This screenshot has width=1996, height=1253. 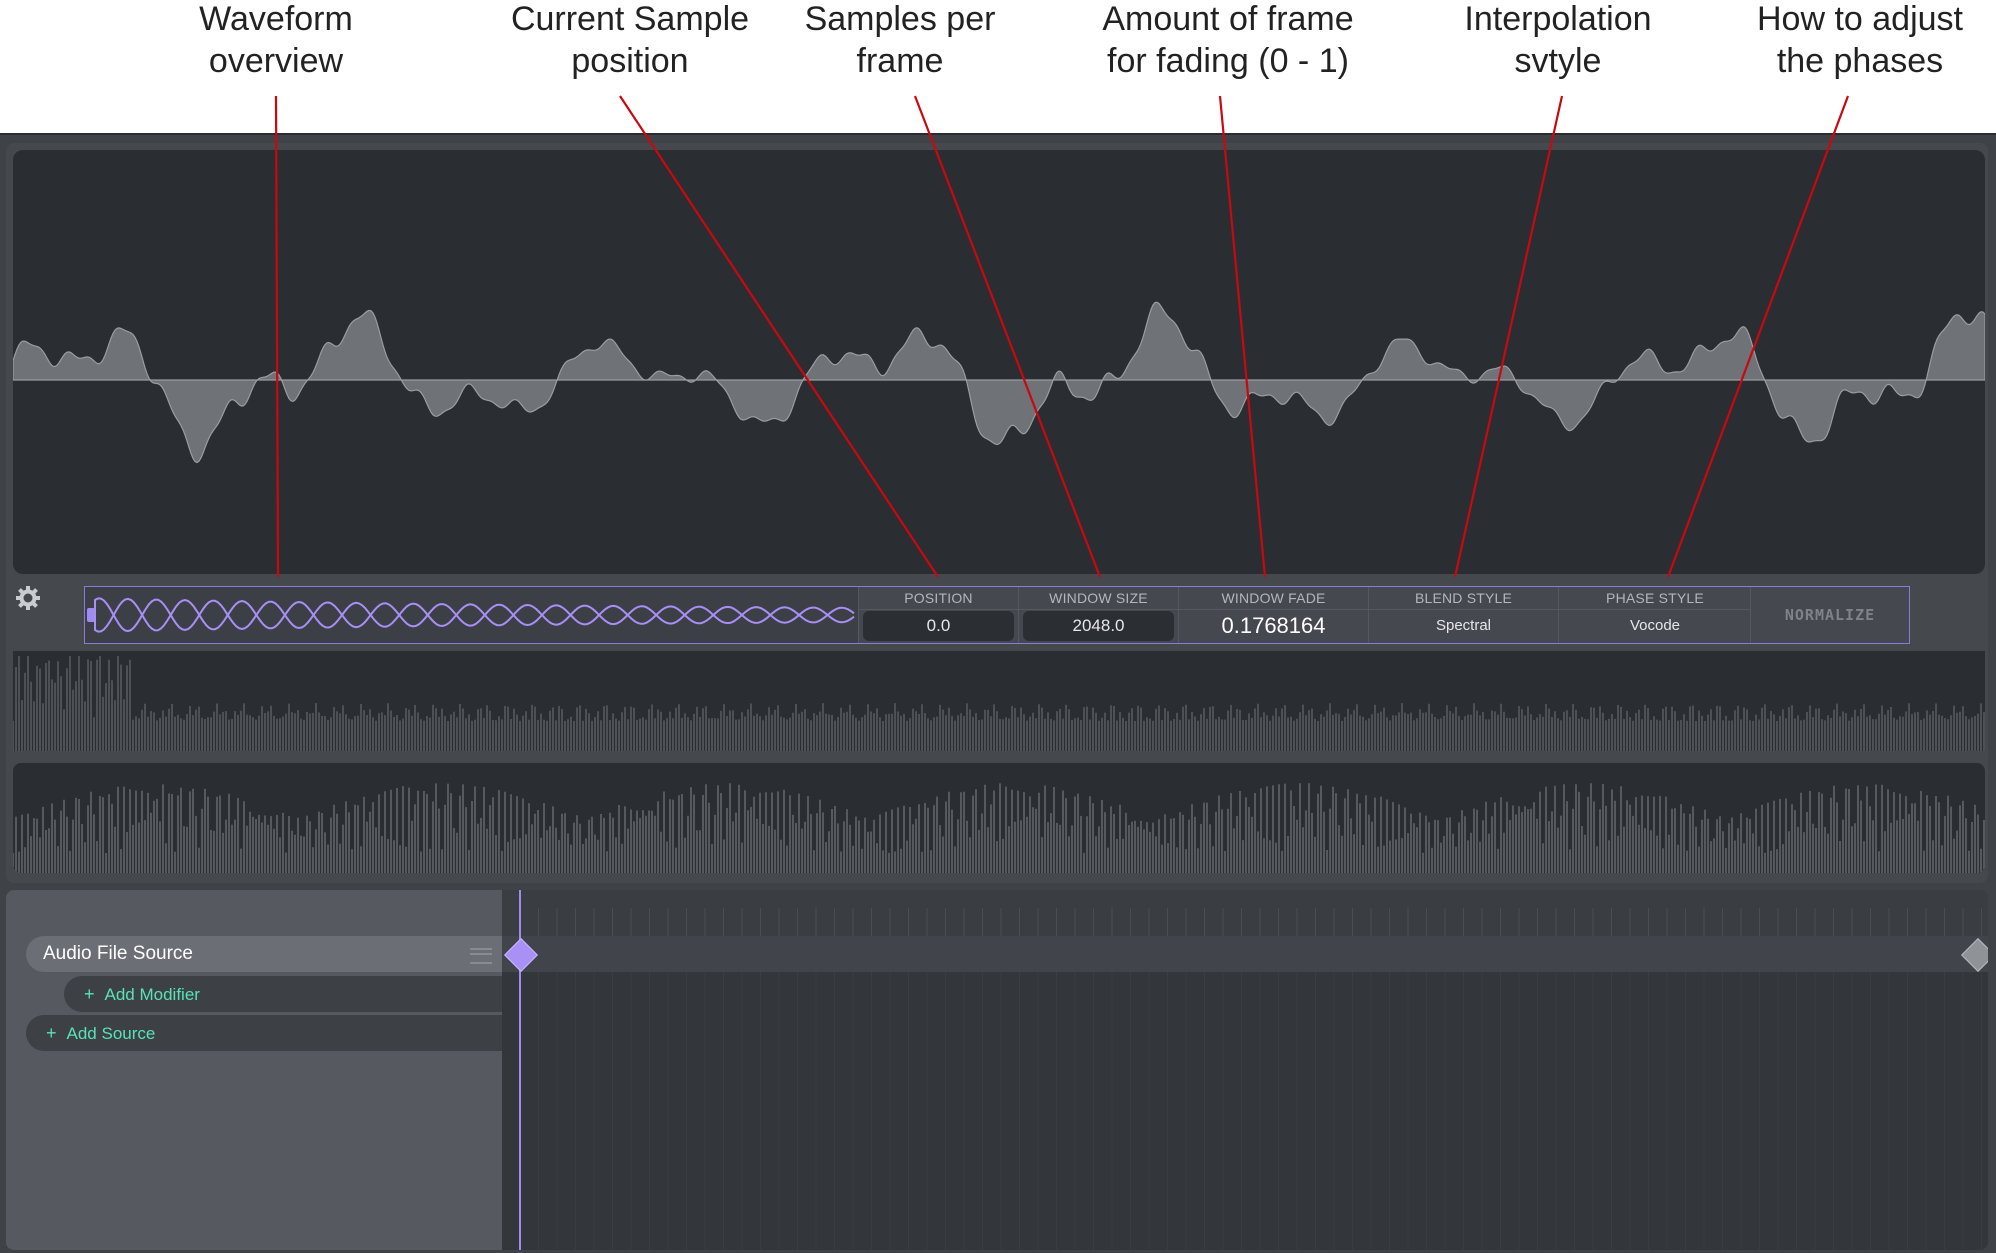 I want to click on frame-spectrum-view, so click(x=999, y=818).